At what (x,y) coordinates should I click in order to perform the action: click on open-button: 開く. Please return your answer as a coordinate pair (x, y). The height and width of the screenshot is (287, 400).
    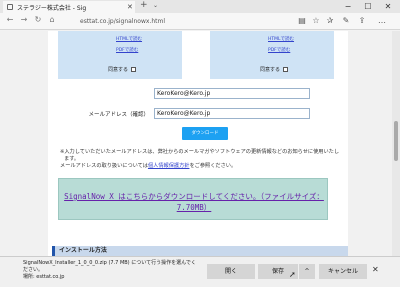
    Looking at the image, I should click on (231, 271).